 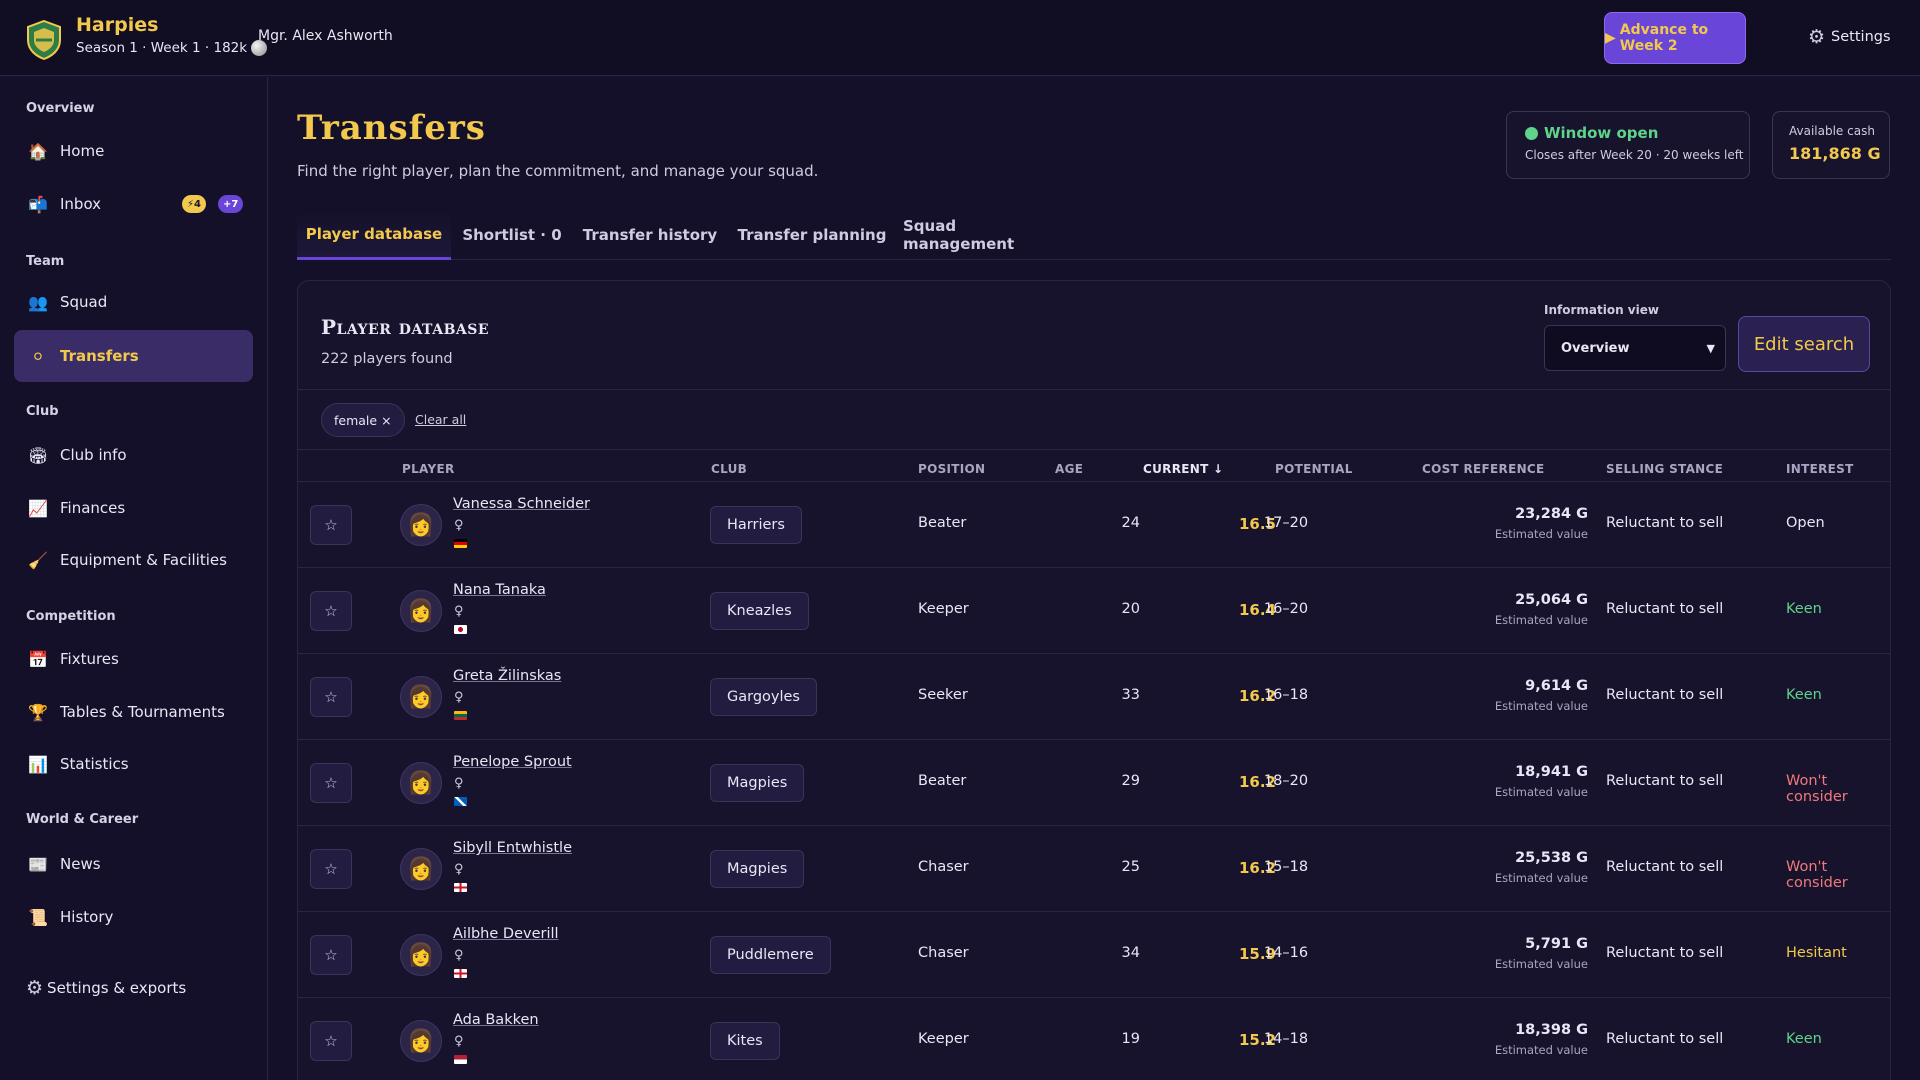 What do you see at coordinates (117, 988) in the screenshot?
I see `settings-exports-label: Settings & exports` at bounding box center [117, 988].